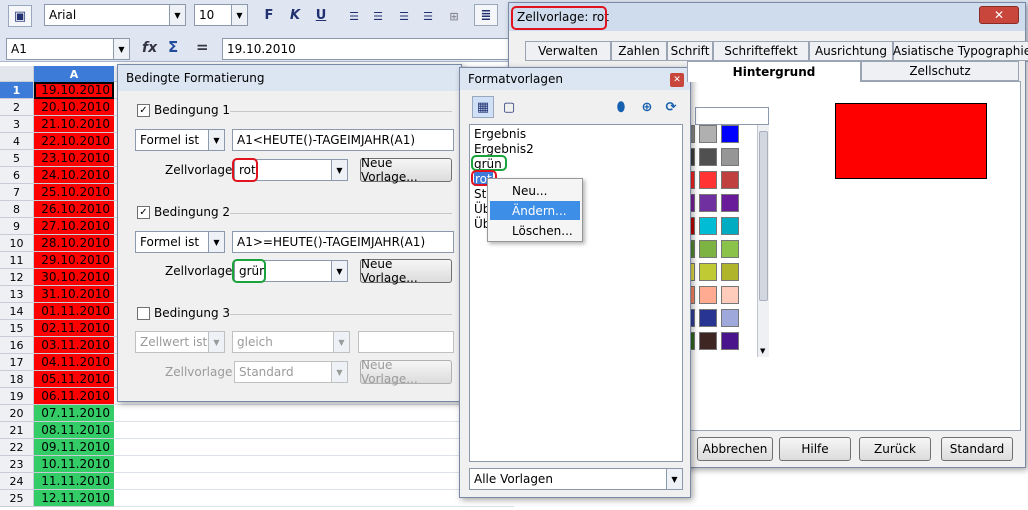 The width and height of the screenshot is (1028, 510). I want to click on cell: 06.11.2010, so click(74, 396).